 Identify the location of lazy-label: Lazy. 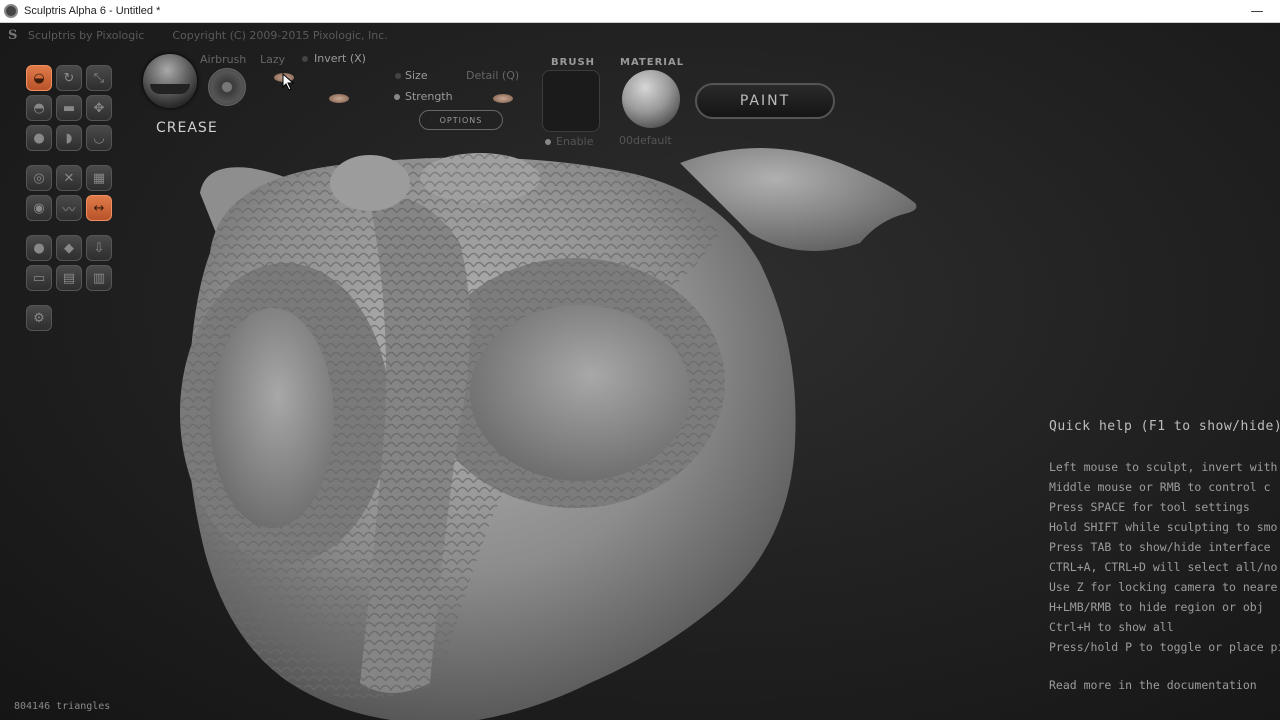
(272, 59).